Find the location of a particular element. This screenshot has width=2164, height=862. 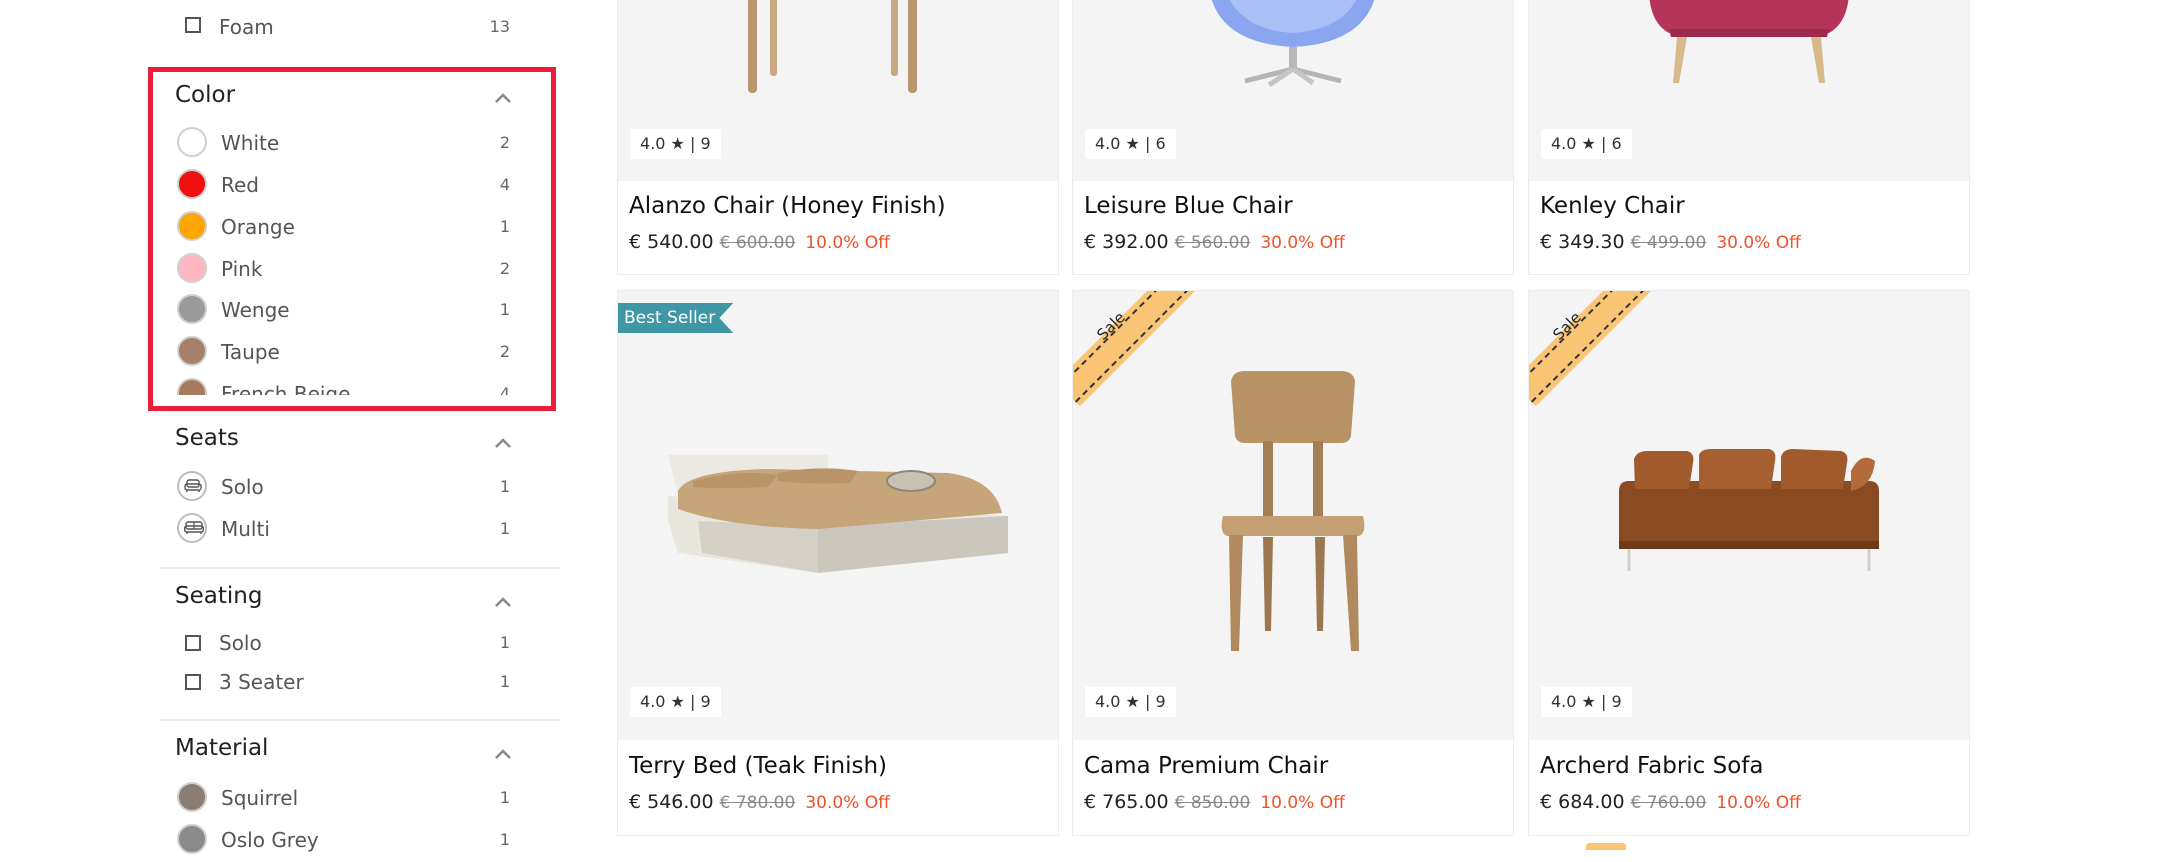

product-image: 4.0 ★ | 9 is located at coordinates (838, 90).